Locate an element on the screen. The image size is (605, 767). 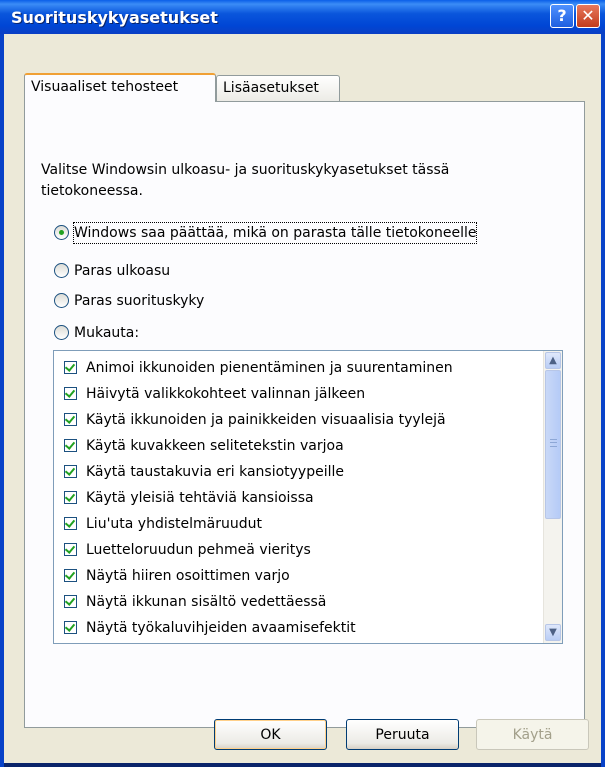
tab-visual-effects: Visuaaliset tehosteet is located at coordinates (120, 87).